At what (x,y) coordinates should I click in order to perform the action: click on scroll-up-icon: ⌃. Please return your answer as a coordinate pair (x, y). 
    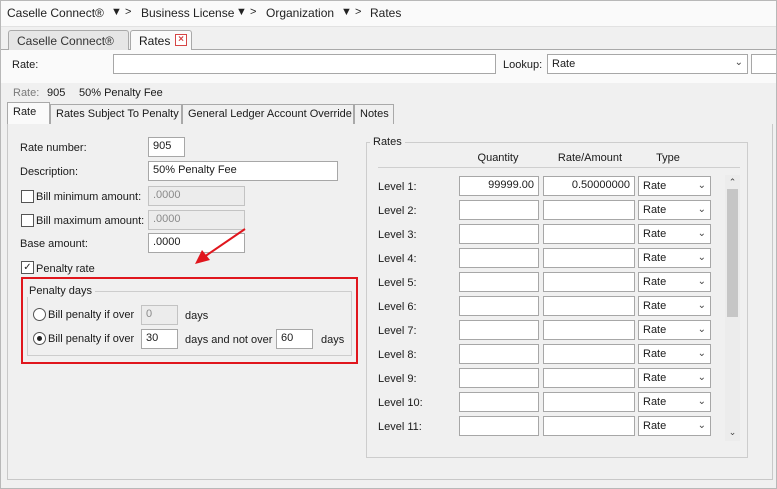
    Looking at the image, I should click on (732, 182).